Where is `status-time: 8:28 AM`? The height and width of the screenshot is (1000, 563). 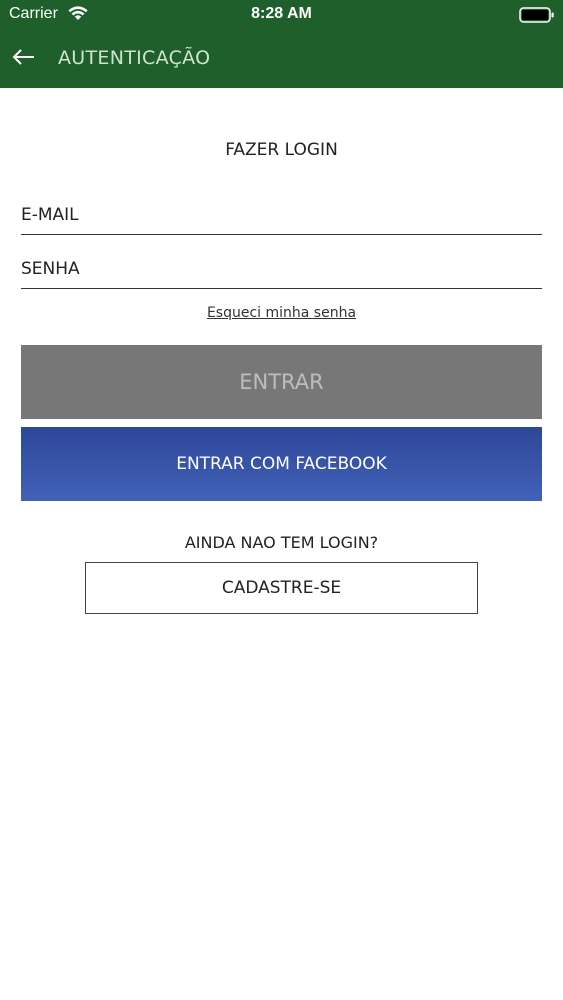 status-time: 8:28 AM is located at coordinates (281, 13).